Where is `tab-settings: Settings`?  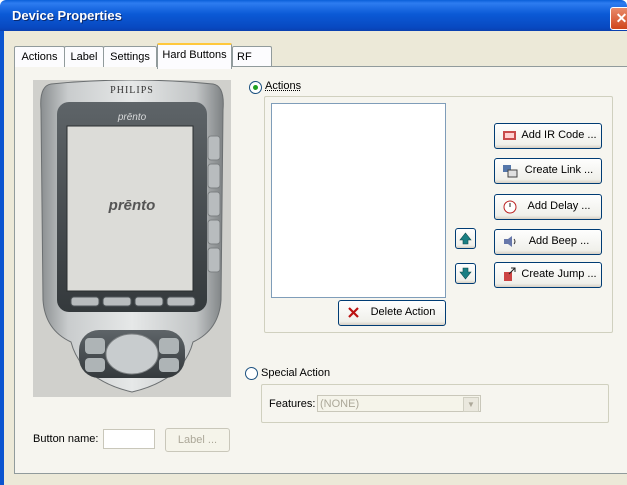
tab-settings: Settings is located at coordinates (130, 56).